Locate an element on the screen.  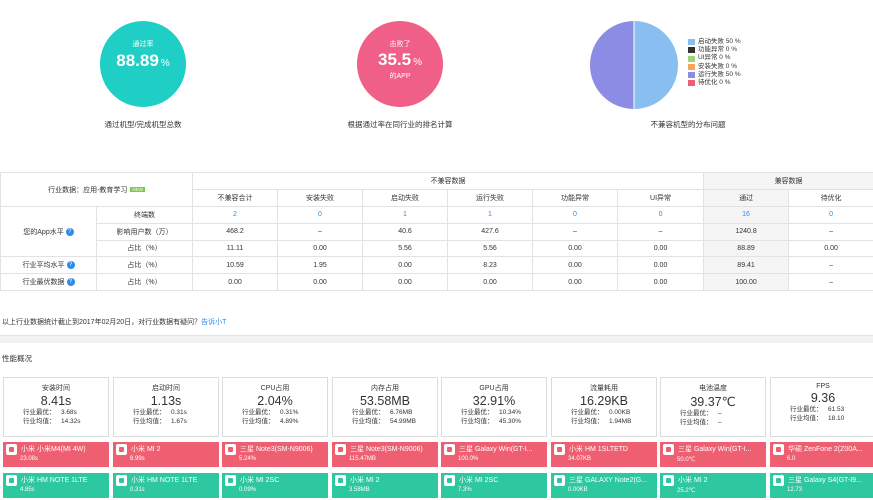
best-device-name: 小米 MI 2 is located at coordinates (693, 480).